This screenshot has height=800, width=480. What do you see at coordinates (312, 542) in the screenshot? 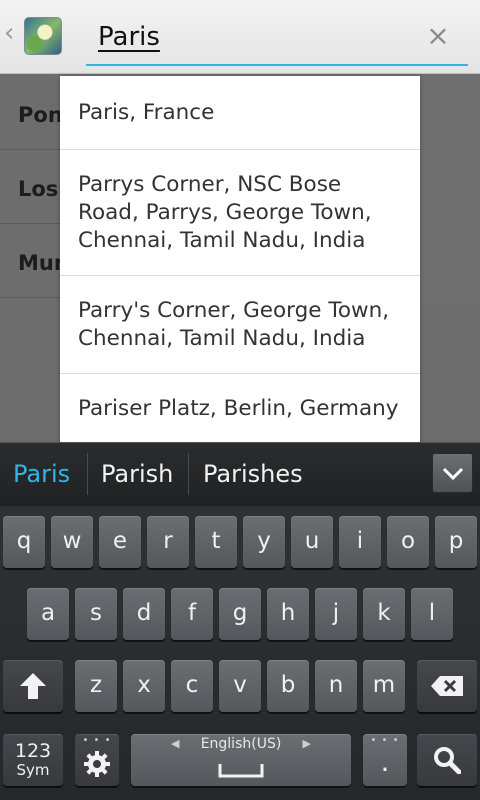
I see `key-u: u` at bounding box center [312, 542].